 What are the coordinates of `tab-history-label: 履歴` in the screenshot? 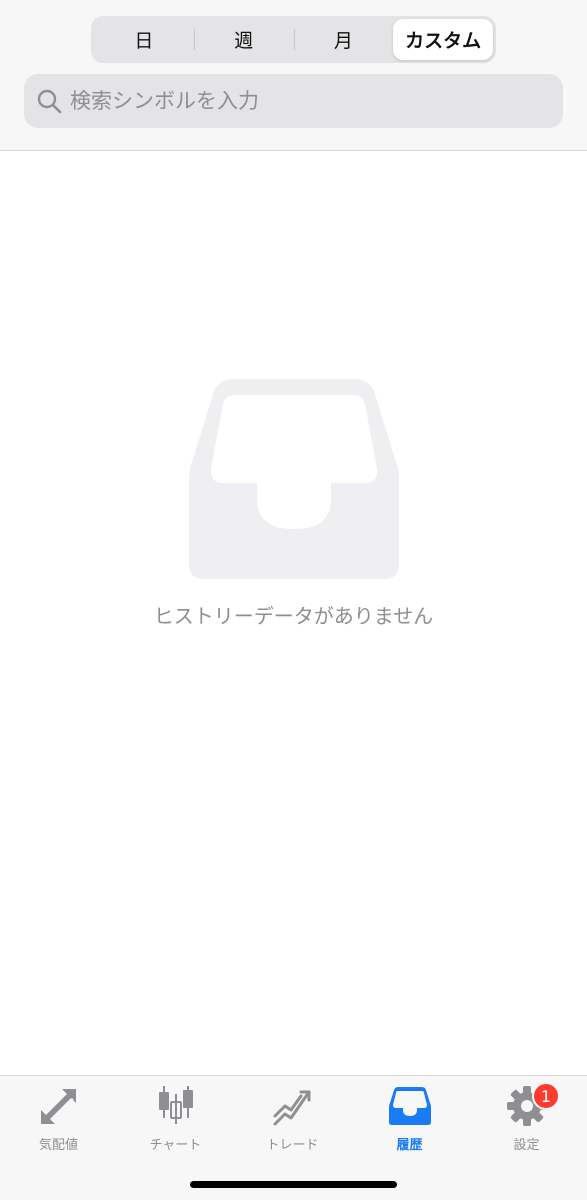 It's located at (409, 1145).